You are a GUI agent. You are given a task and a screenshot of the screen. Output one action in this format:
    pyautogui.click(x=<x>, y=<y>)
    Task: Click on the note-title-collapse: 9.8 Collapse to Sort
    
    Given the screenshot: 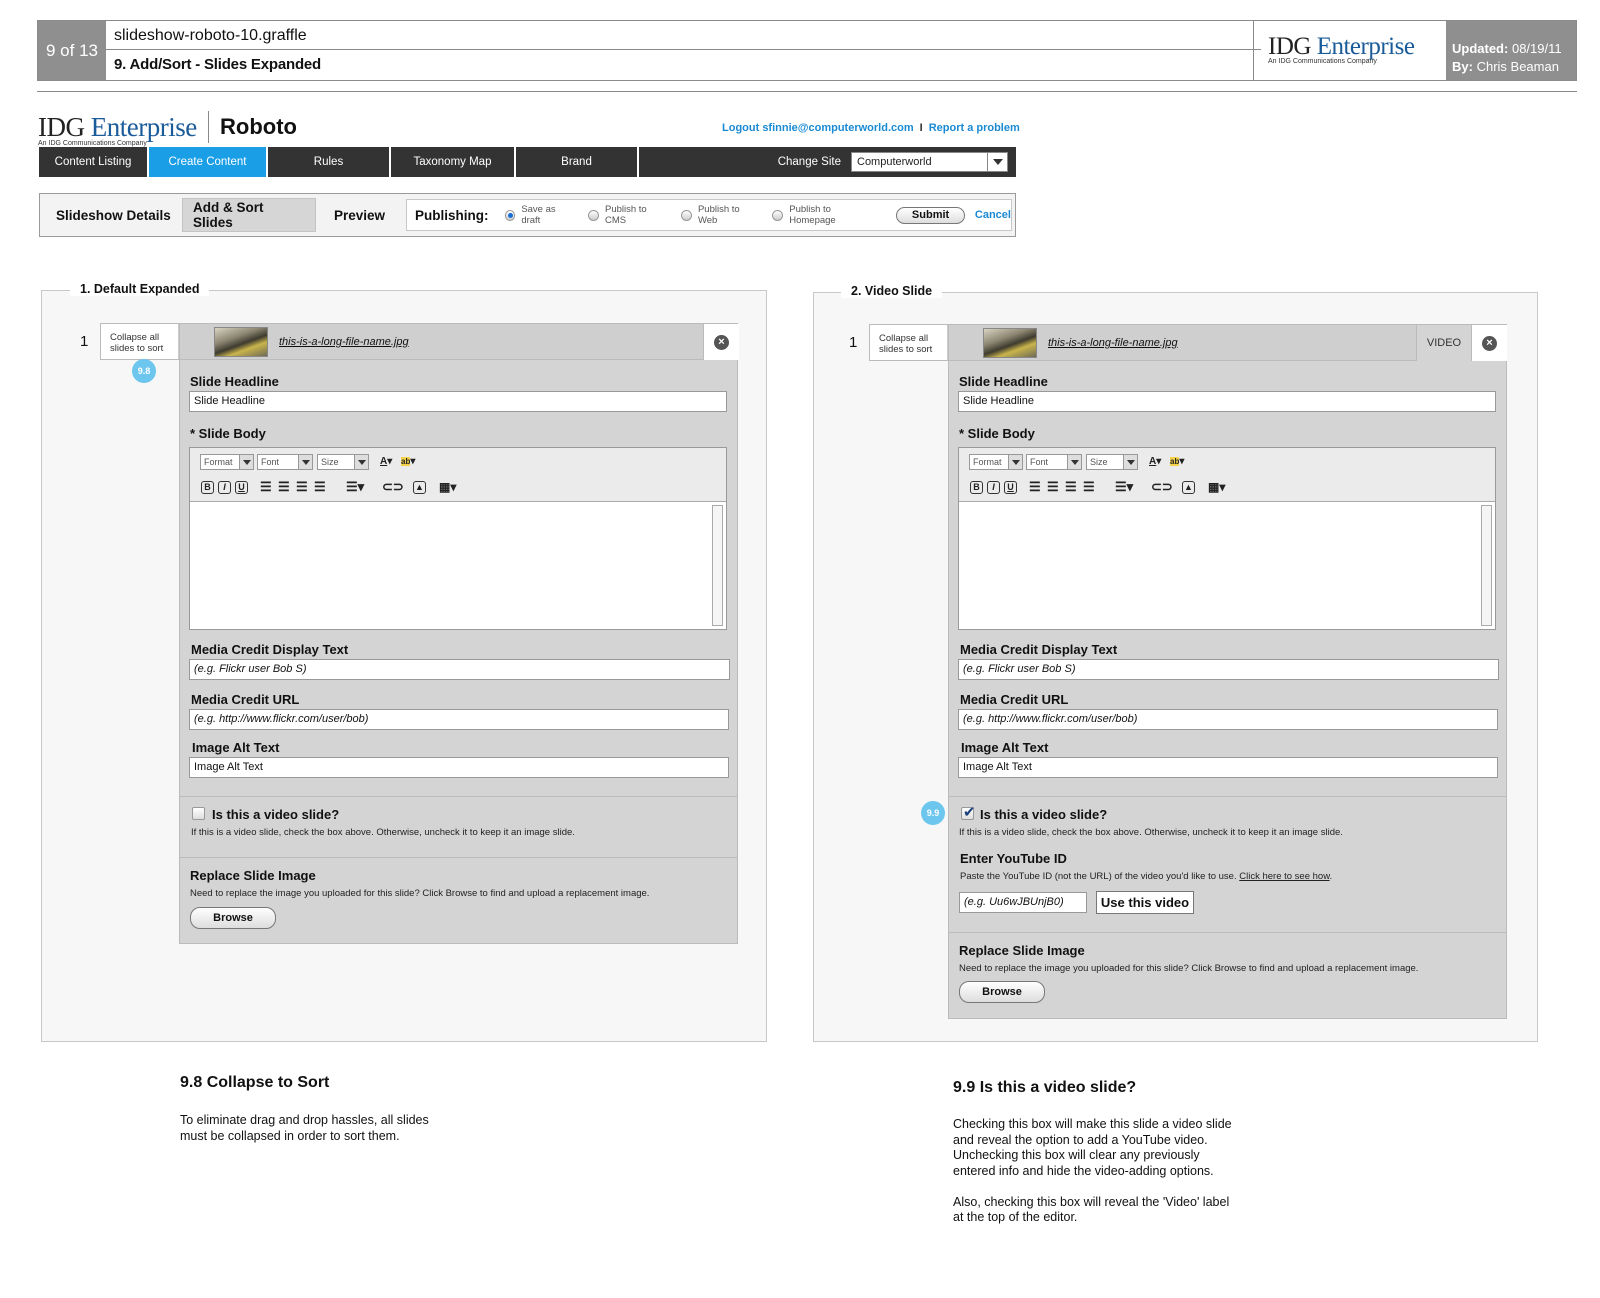 What is the action you would take?
    pyautogui.click(x=255, y=1082)
    